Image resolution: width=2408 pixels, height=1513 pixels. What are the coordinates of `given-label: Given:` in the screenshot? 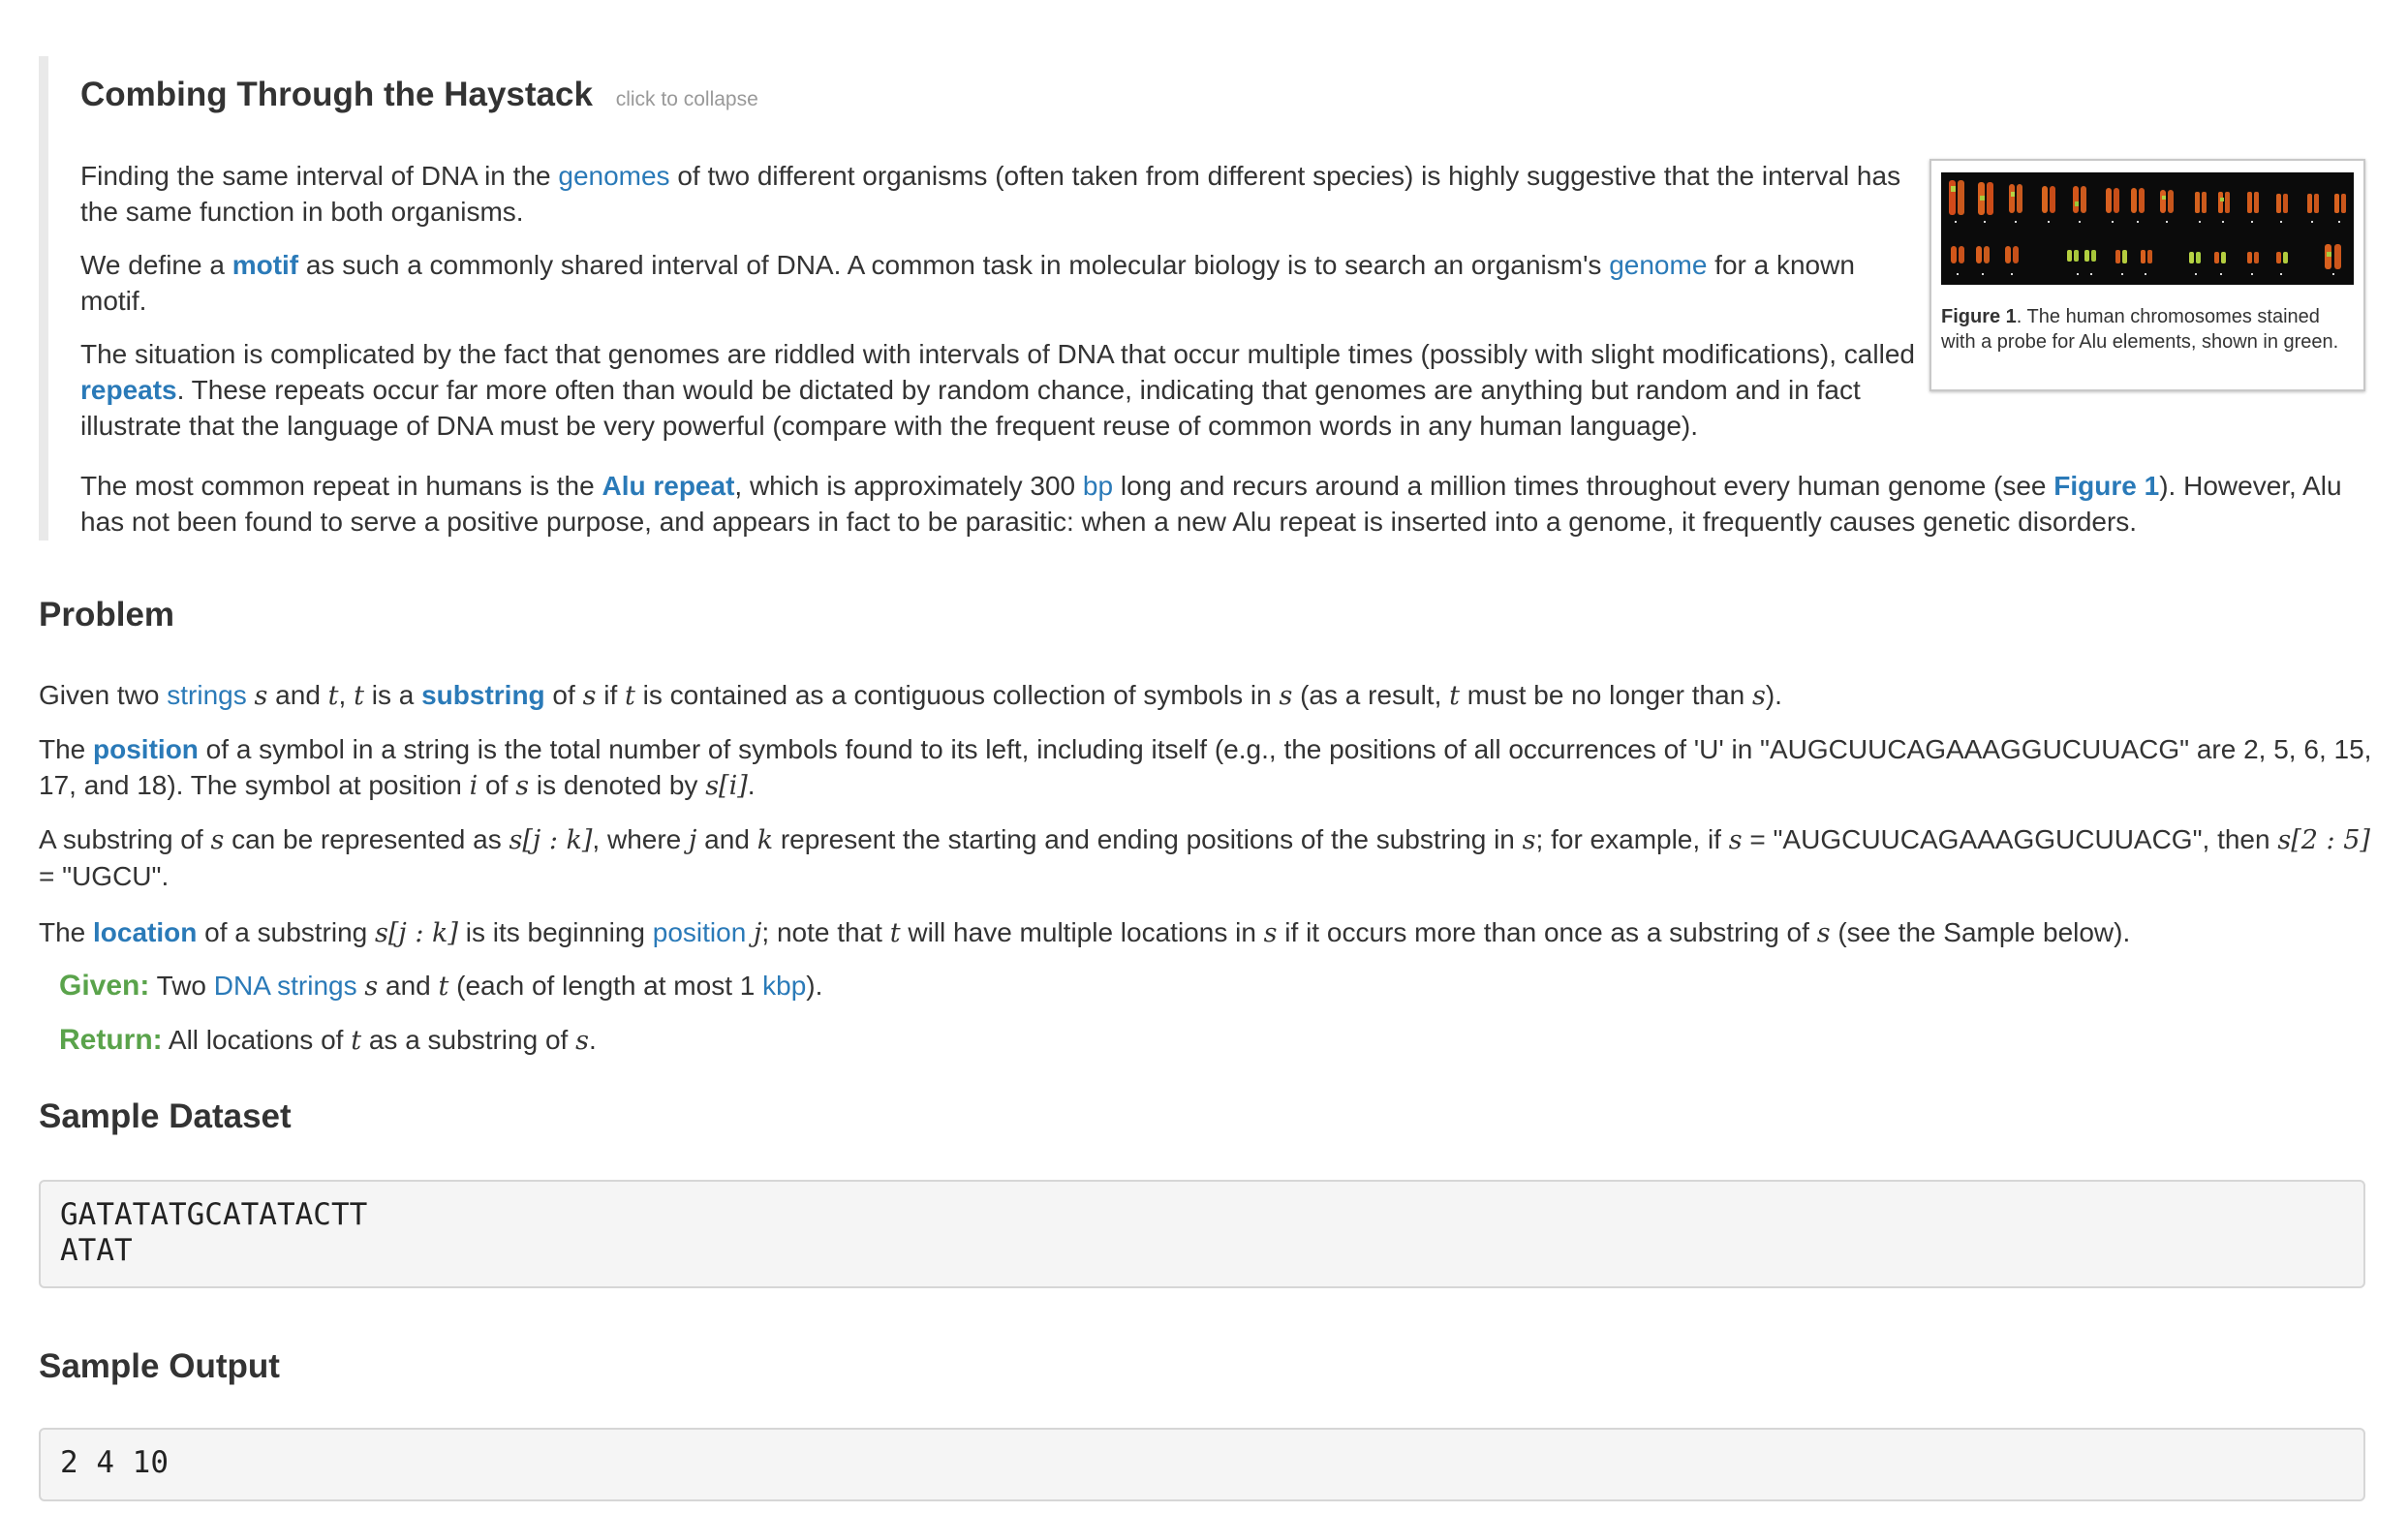 It's located at (104, 986).